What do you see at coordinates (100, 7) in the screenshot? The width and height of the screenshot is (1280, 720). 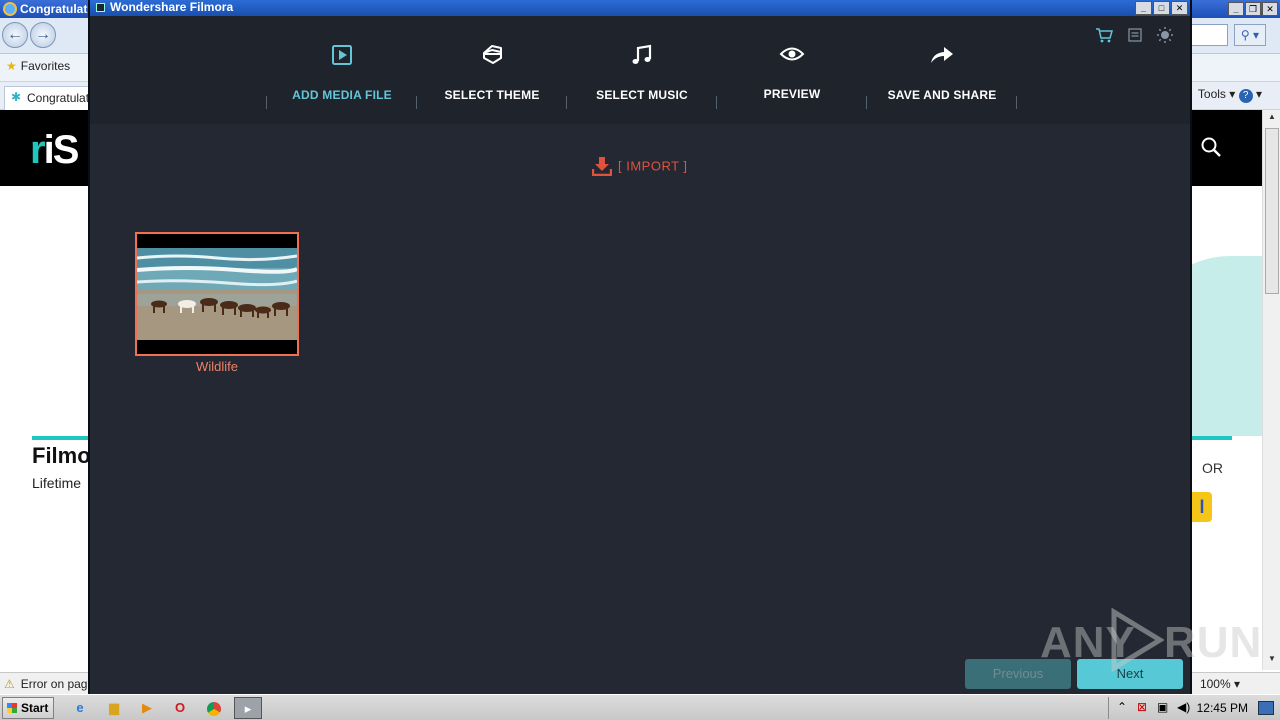 I see `filmora-app-icon` at bounding box center [100, 7].